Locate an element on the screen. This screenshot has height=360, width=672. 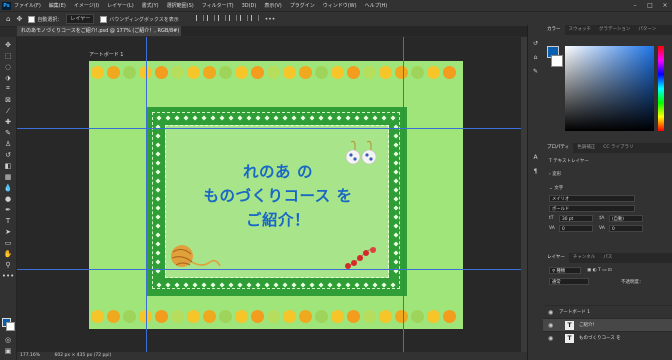
character-section: ⌄ 文字 is located at coordinates (556, 188).